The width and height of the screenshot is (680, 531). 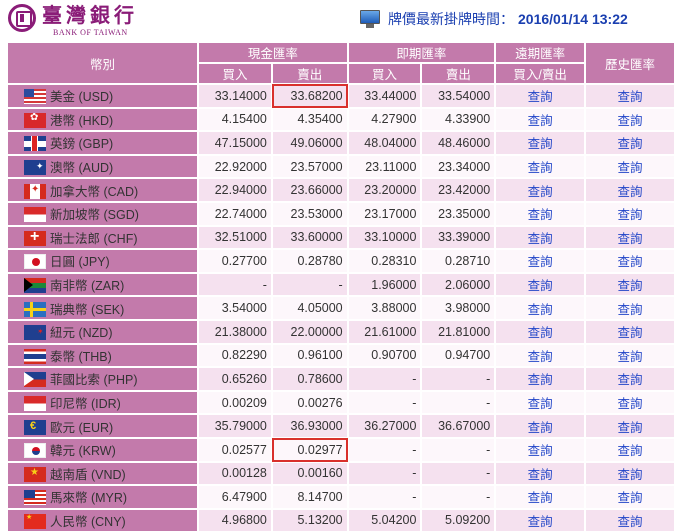 I want to click on currency-name: 美金 (USD), so click(x=82, y=97).